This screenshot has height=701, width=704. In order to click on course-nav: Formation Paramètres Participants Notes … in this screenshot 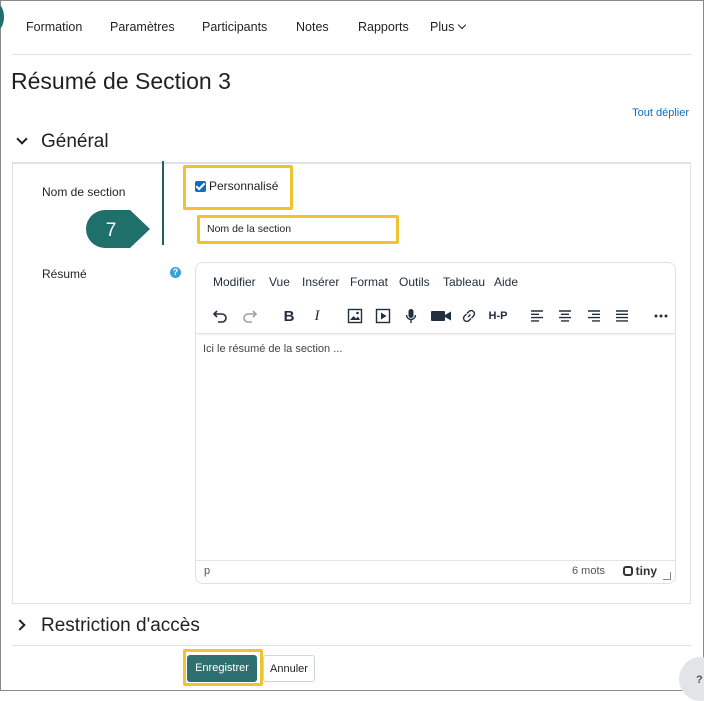, I will do `click(352, 27)`.